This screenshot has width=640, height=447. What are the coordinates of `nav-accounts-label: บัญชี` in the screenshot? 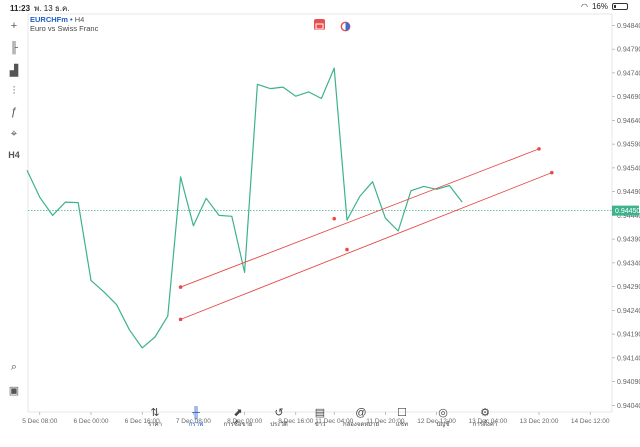 It's located at (443, 425).